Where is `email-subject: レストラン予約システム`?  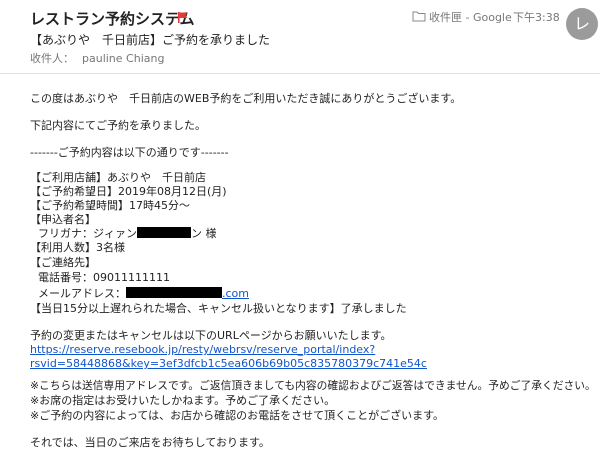 email-subject: レストラン予約システム is located at coordinates (112, 19).